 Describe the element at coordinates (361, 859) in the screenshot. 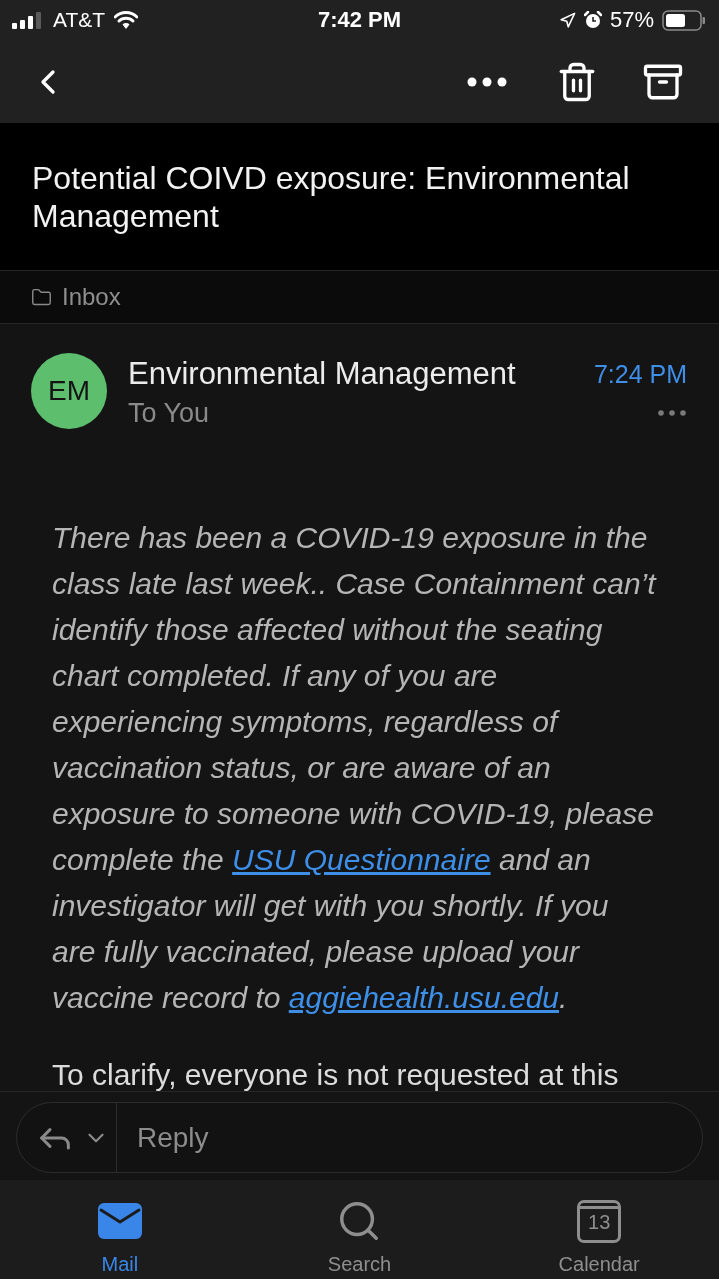

I see `link: USU Questionnaire` at that location.